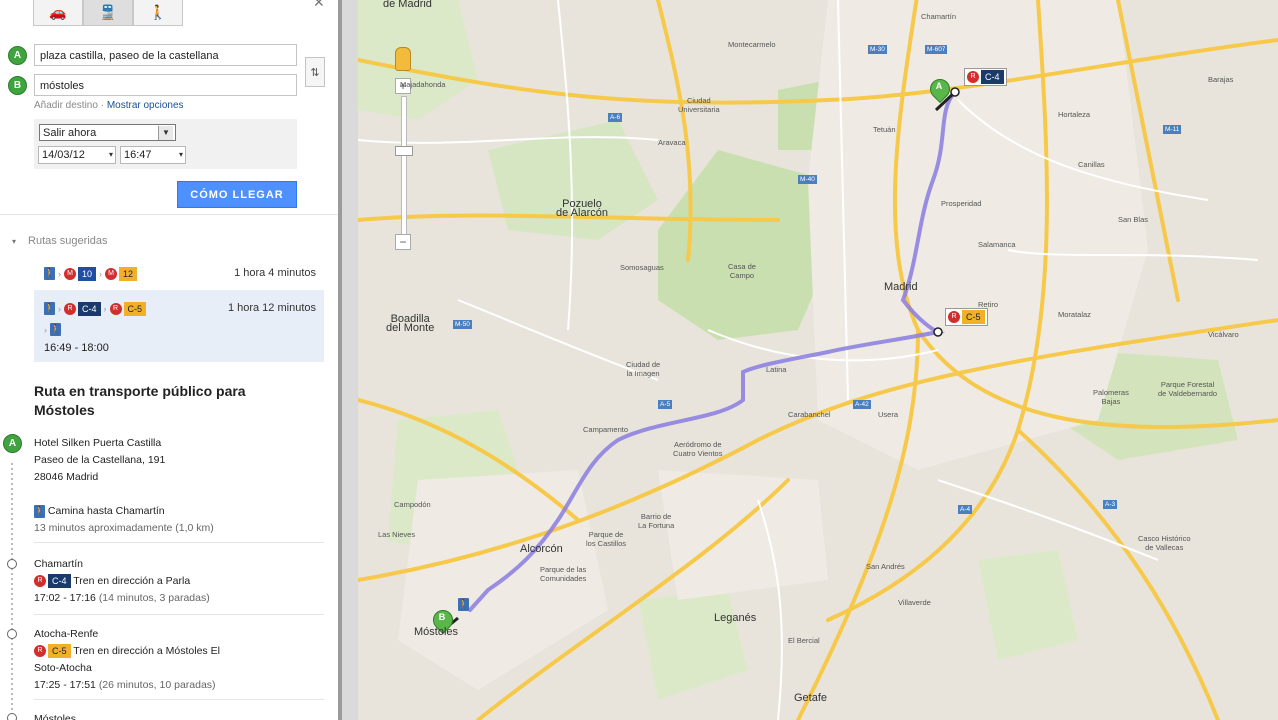 This screenshot has width=1278, height=720. Describe the element at coordinates (811, 698) in the screenshot. I see `map-label-getafe: Getafe` at that location.